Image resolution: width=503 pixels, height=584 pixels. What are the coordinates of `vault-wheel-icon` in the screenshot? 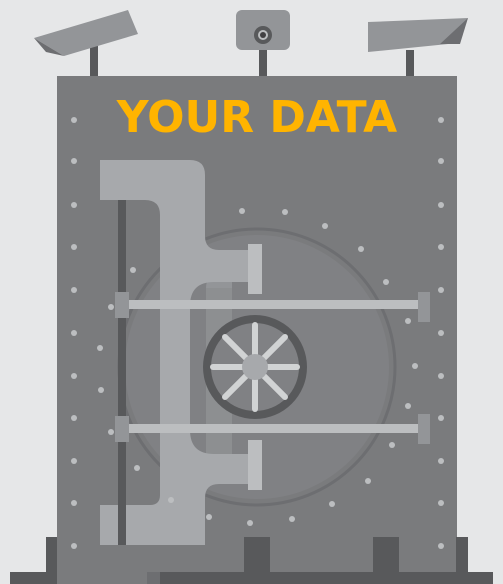 It's located at (255, 367).